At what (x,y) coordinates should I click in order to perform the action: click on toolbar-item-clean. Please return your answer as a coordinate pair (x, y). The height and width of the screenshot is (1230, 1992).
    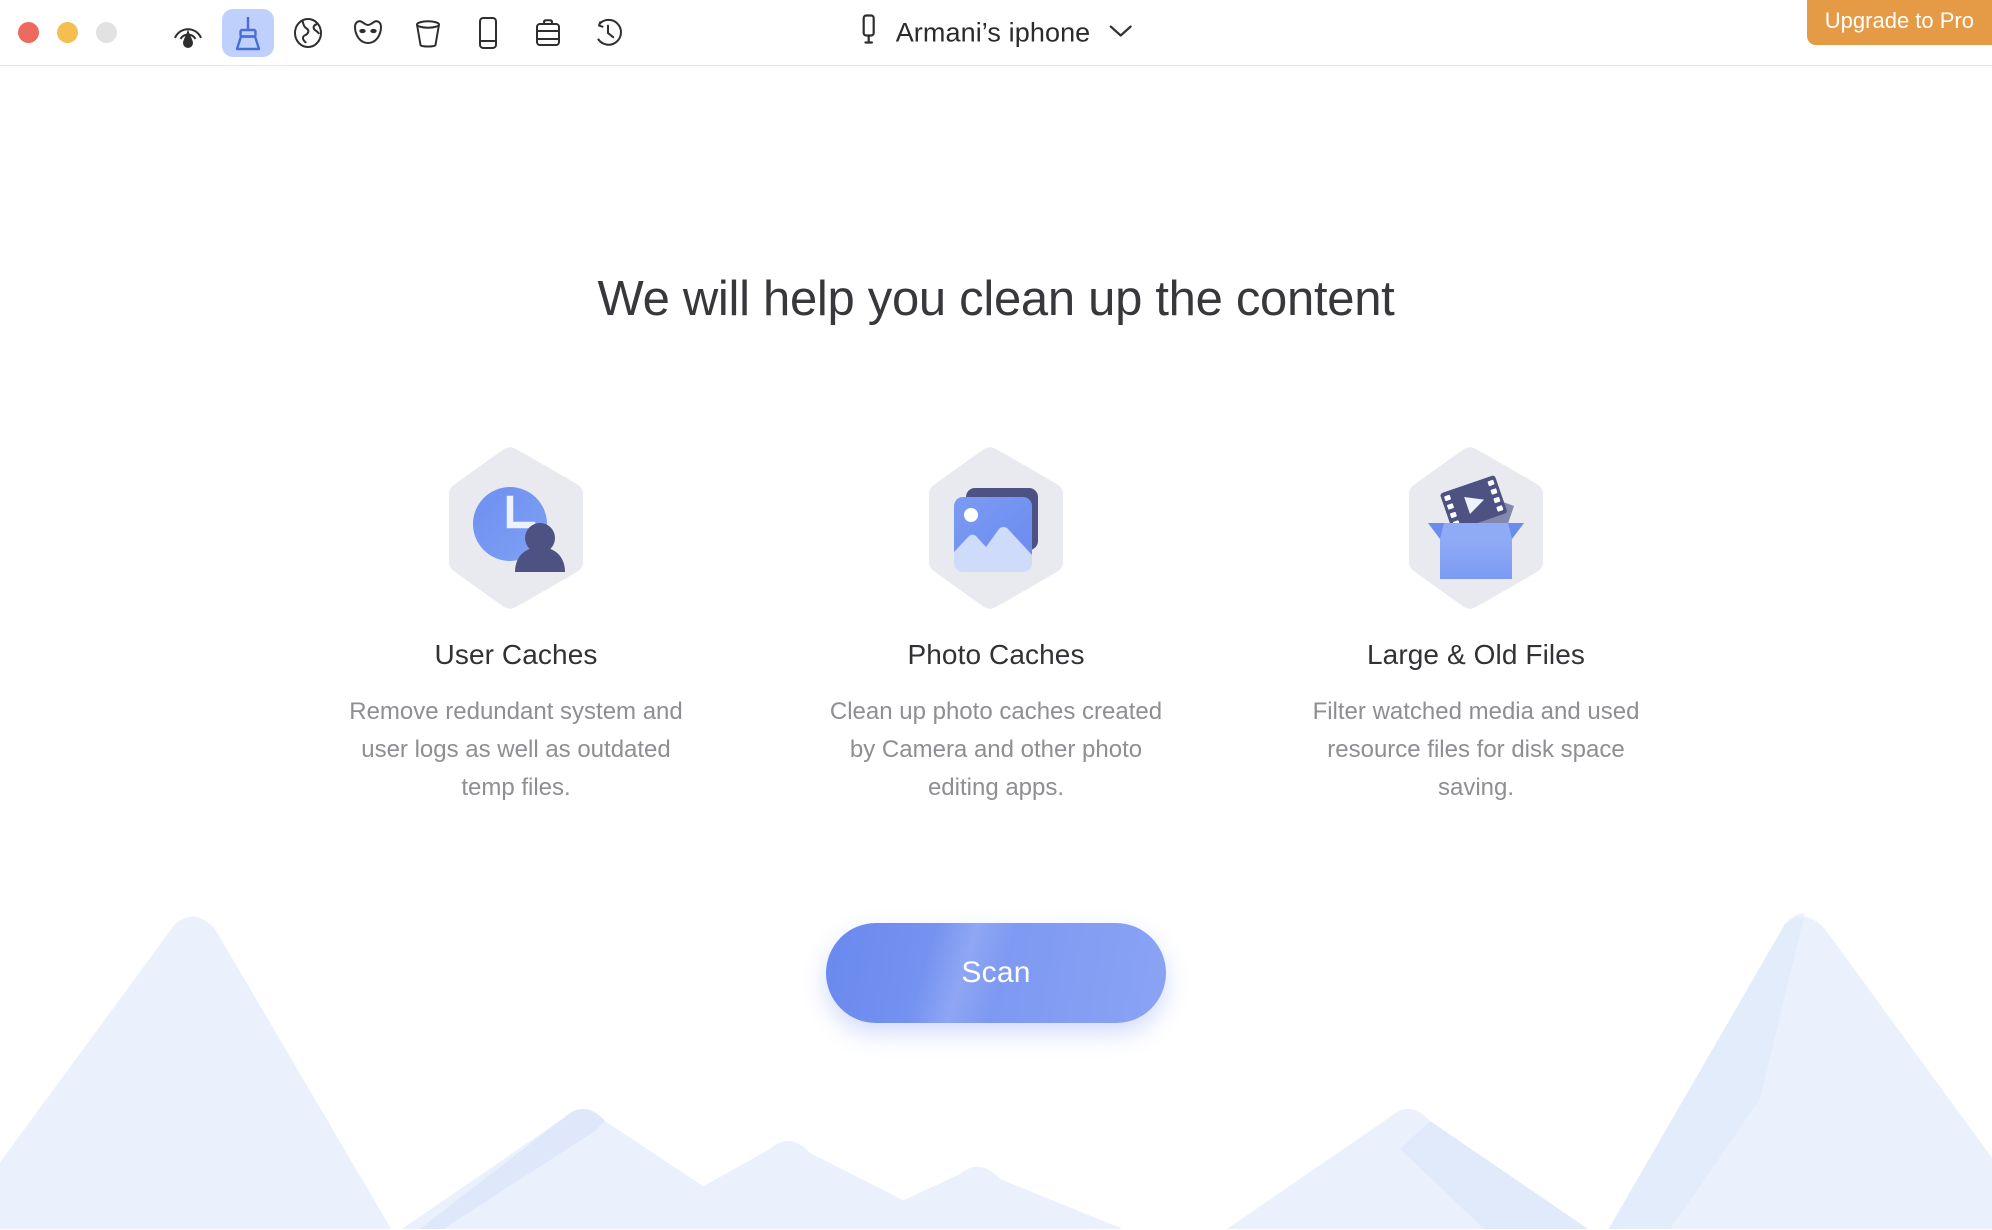
    Looking at the image, I should click on (248, 32).